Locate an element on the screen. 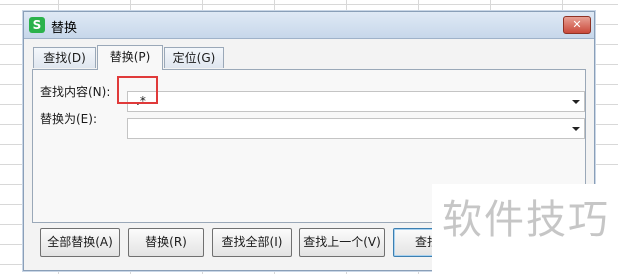 Image resolution: width=618 pixels, height=274 pixels. find-all-button: 查找全部(I) is located at coordinates (252, 242).